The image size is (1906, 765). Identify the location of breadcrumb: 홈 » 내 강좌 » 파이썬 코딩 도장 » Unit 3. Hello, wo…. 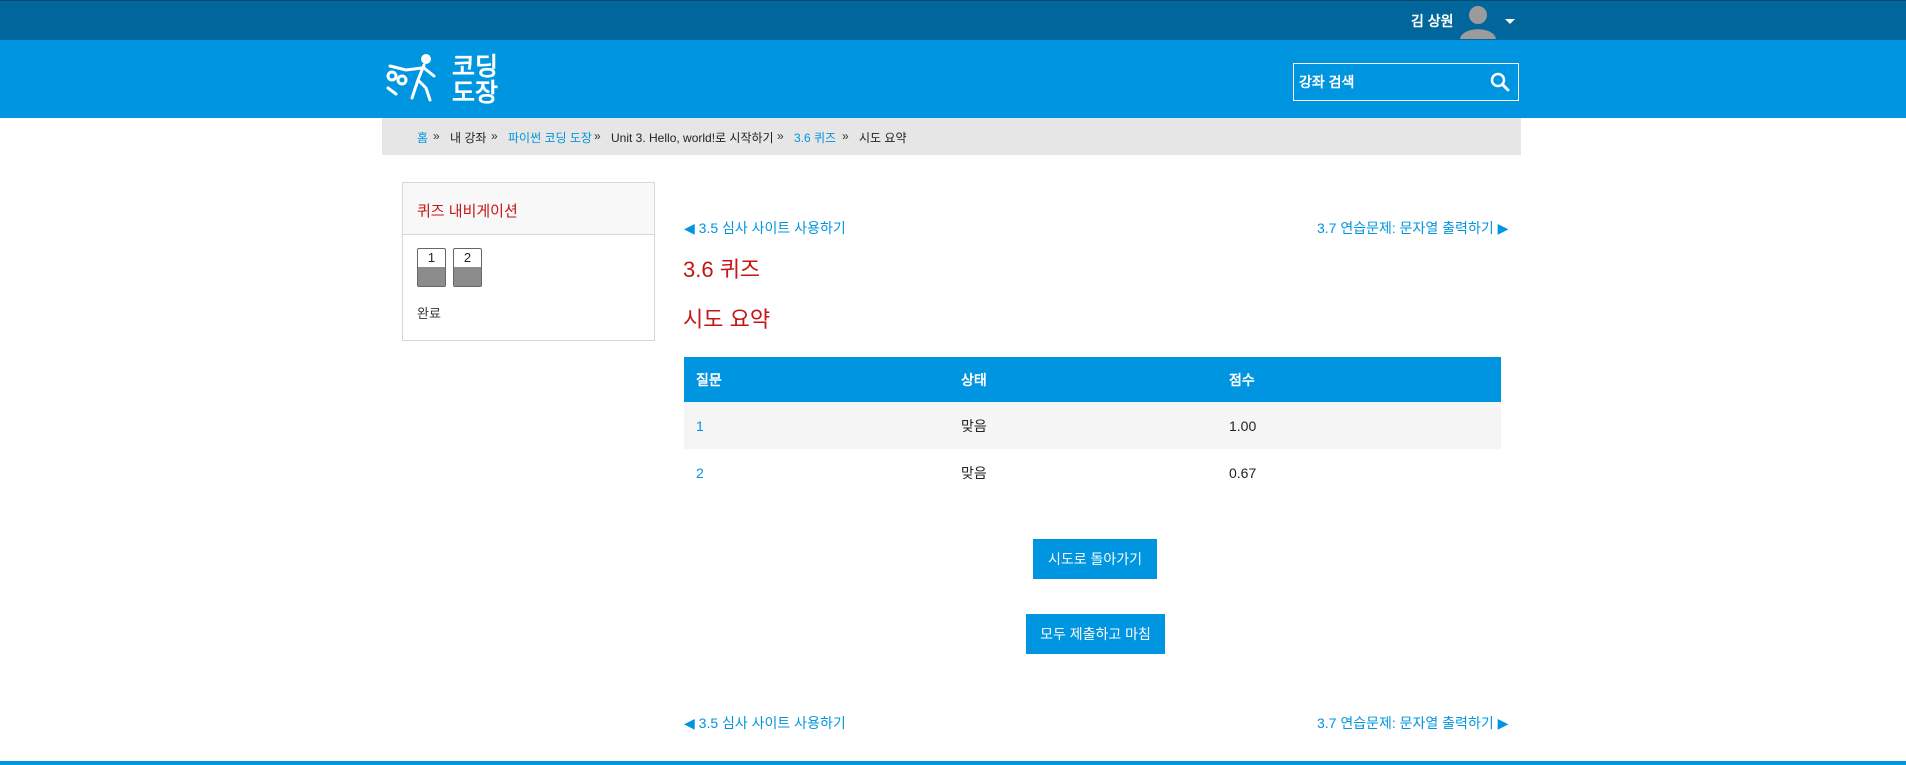
(951, 136).